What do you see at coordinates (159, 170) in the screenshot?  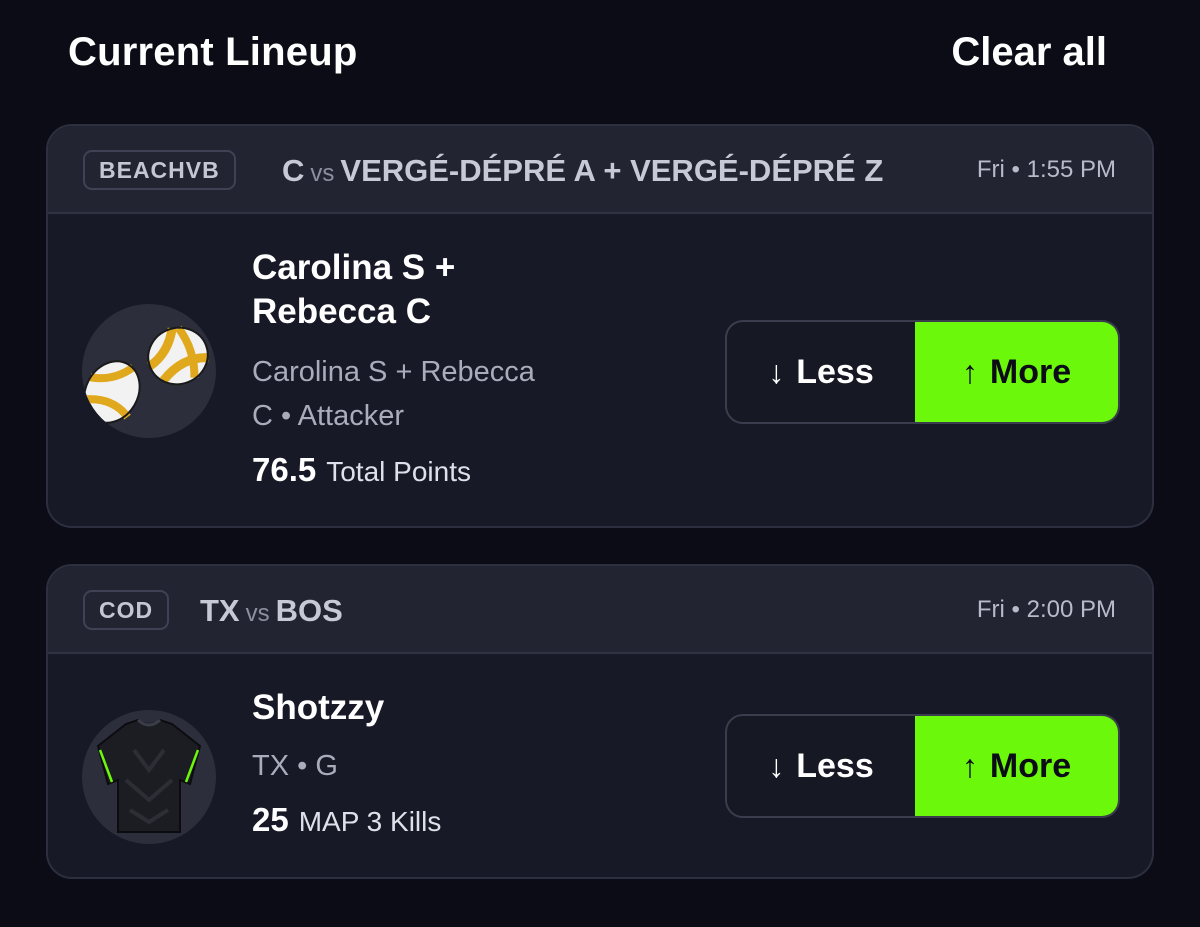 I see `league-badge: BEACHVB` at bounding box center [159, 170].